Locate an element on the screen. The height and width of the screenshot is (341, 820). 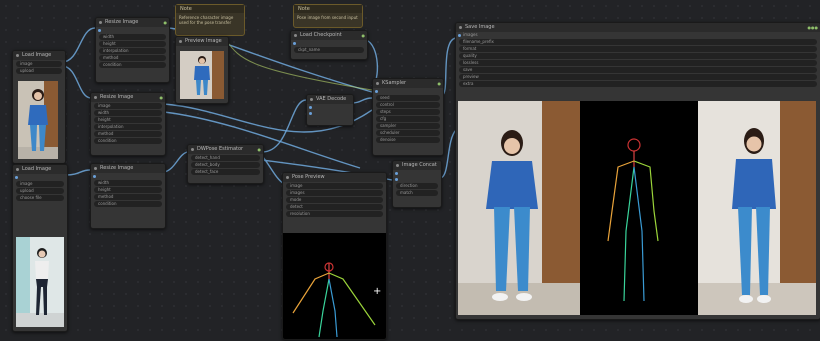
images-slot: images is located at coordinates (638, 35).